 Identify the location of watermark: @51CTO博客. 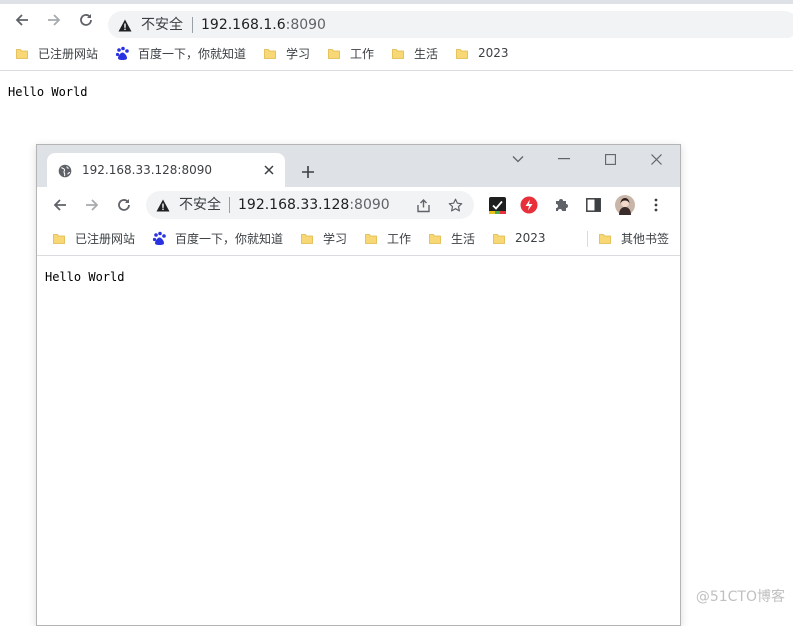
(740, 597).